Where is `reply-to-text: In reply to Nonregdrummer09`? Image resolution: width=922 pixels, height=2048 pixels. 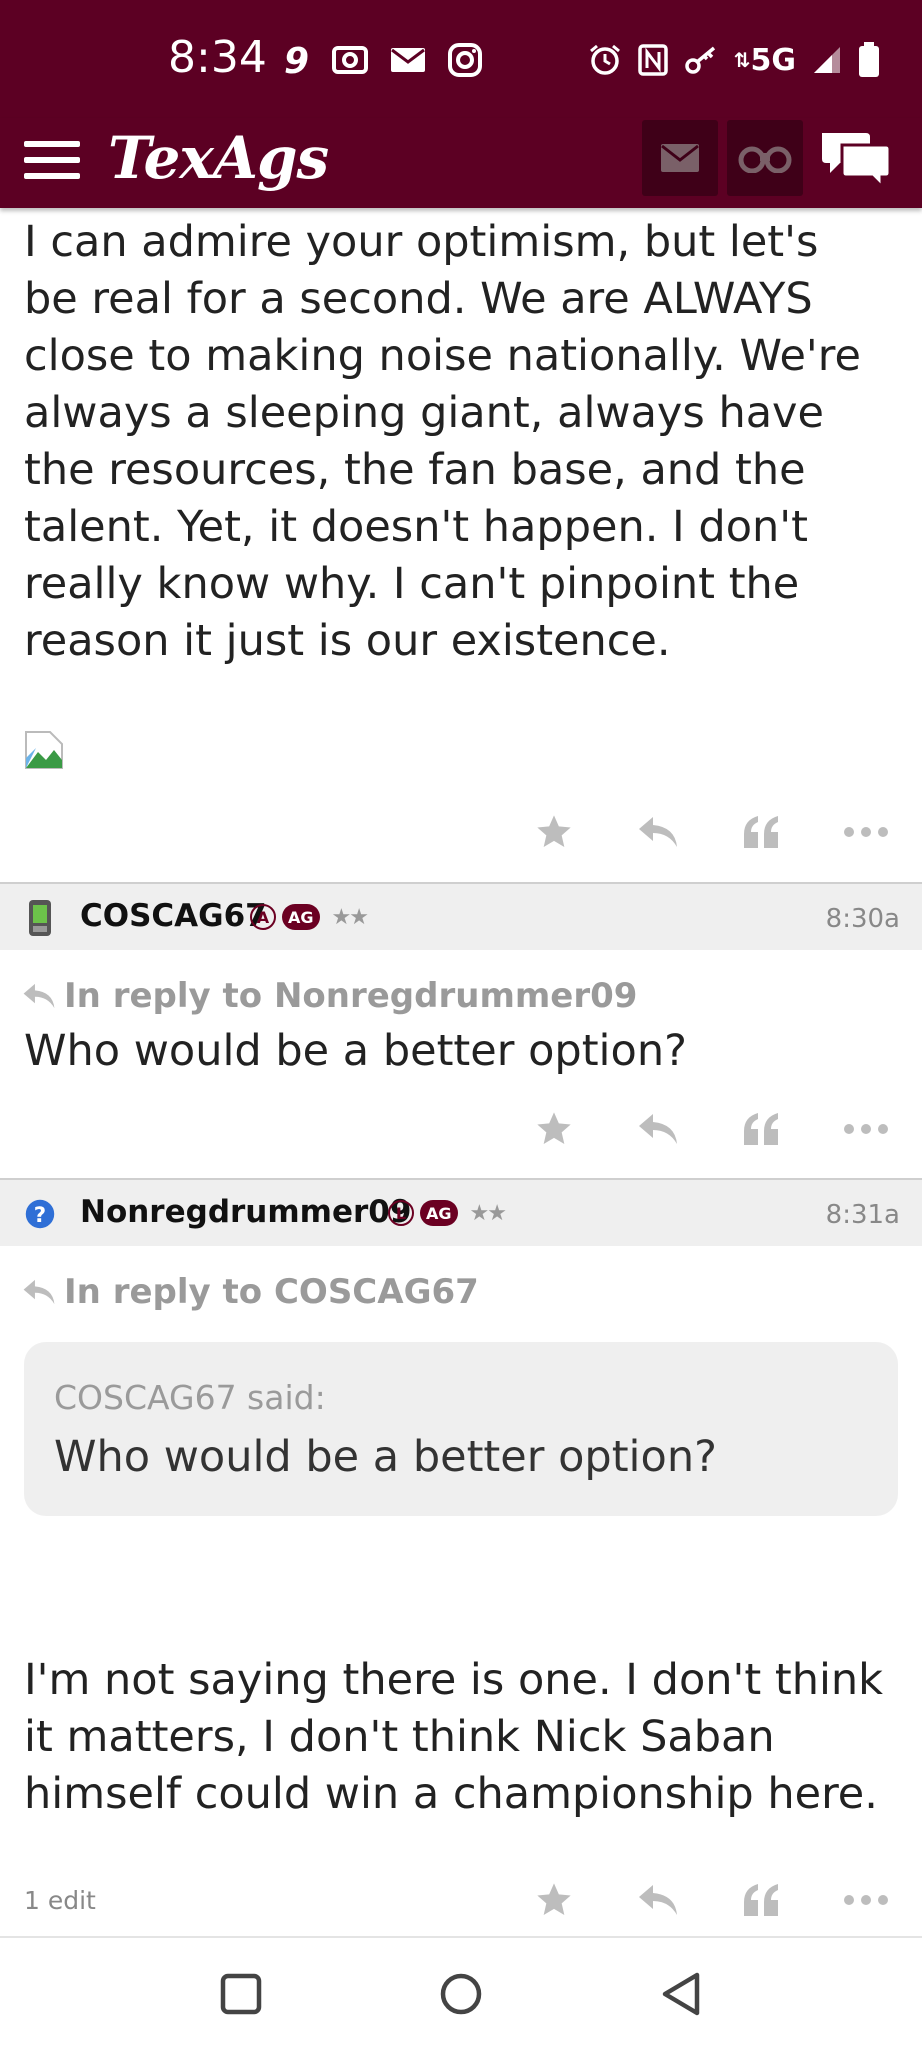 reply-to-text: In reply to Nonregdrummer09 is located at coordinates (351, 996).